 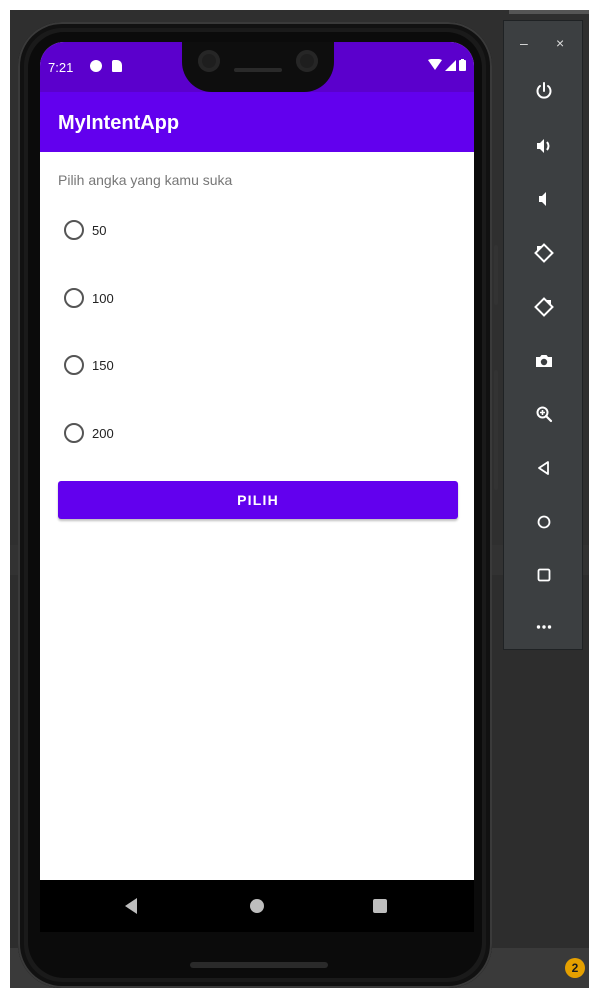 What do you see at coordinates (103, 298) in the screenshot?
I see `radio-label: 100` at bounding box center [103, 298].